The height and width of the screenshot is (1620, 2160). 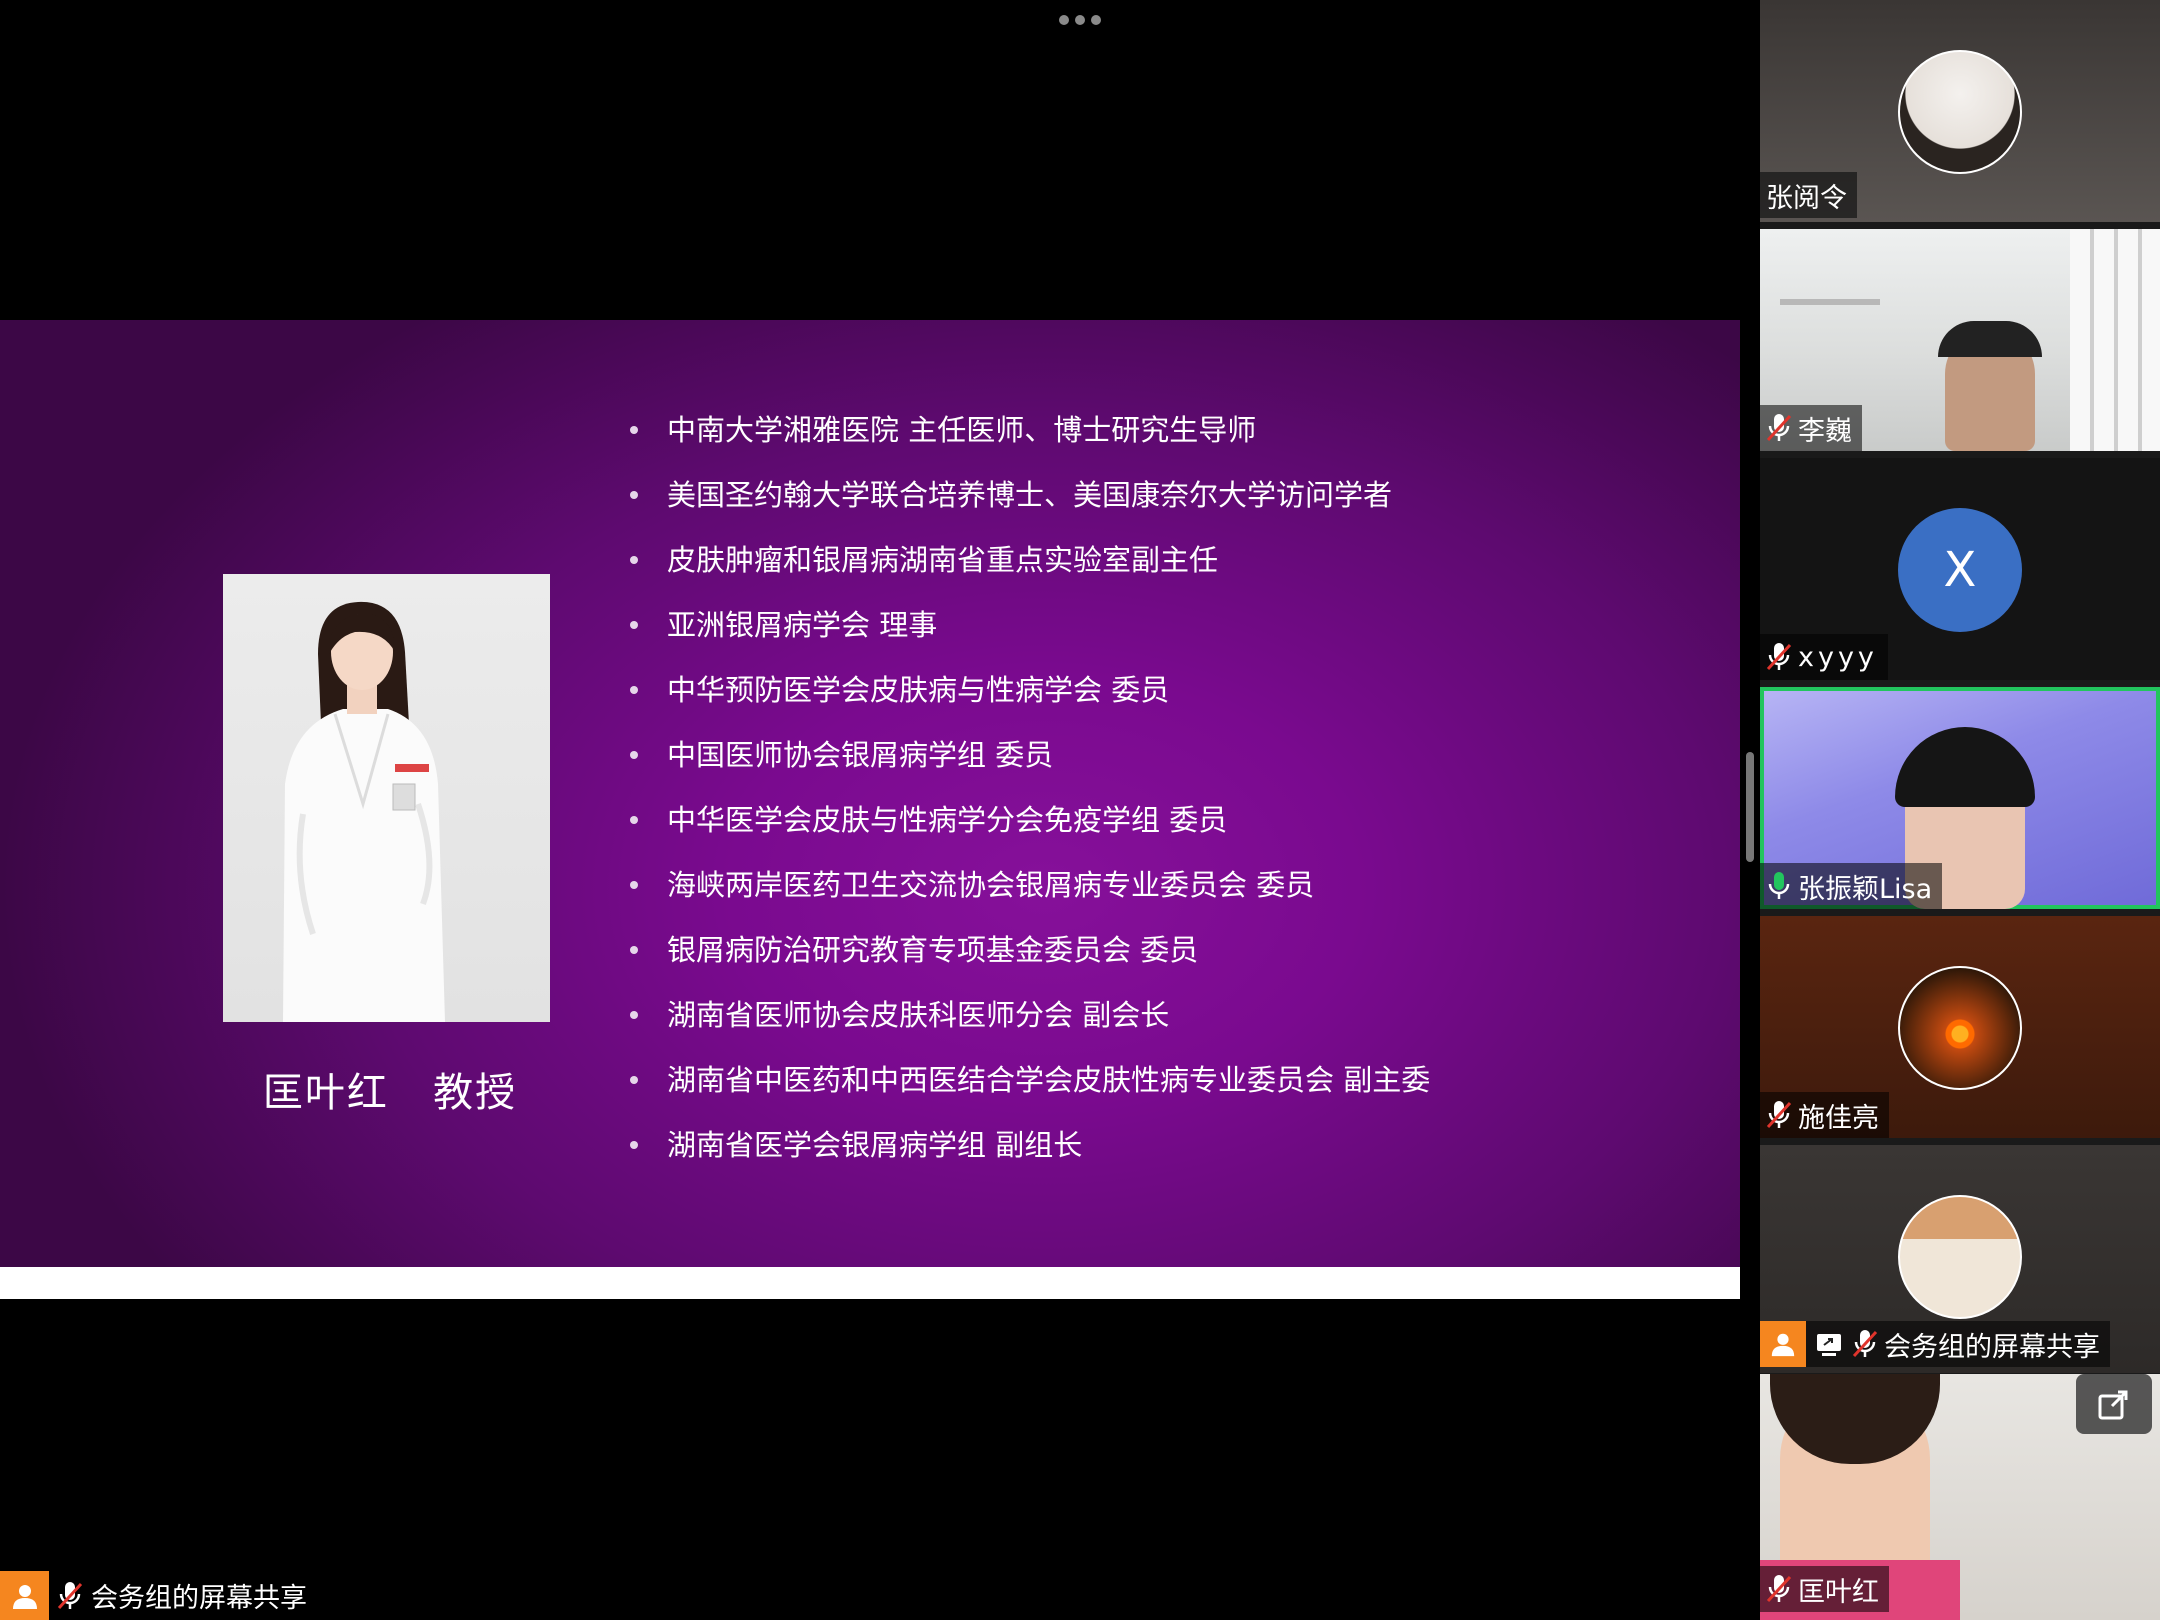 What do you see at coordinates (1027, 444) in the screenshot?
I see `list-item: 中南大学湘雅医院 主任医师、博士研究生导师` at bounding box center [1027, 444].